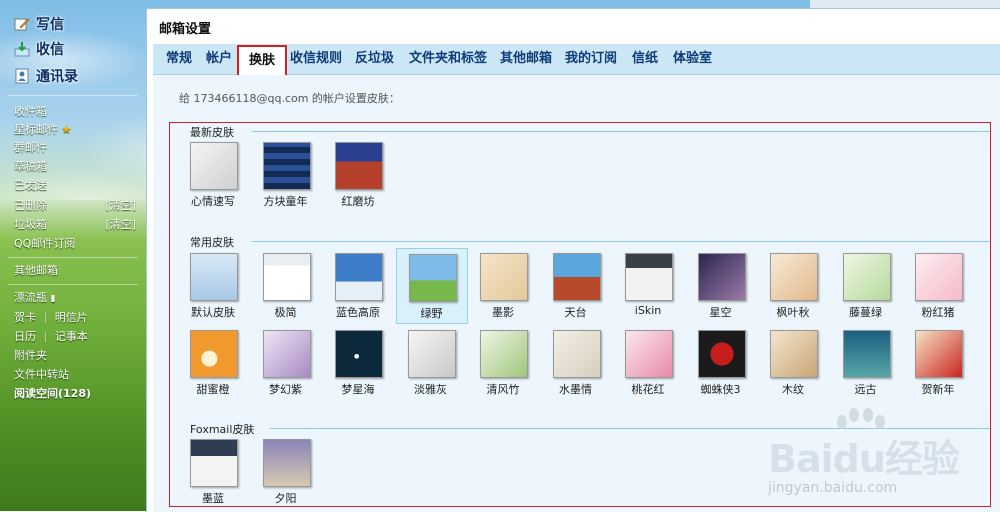  I want to click on tab-other-mailbox: 其他邮箱, so click(526, 59).